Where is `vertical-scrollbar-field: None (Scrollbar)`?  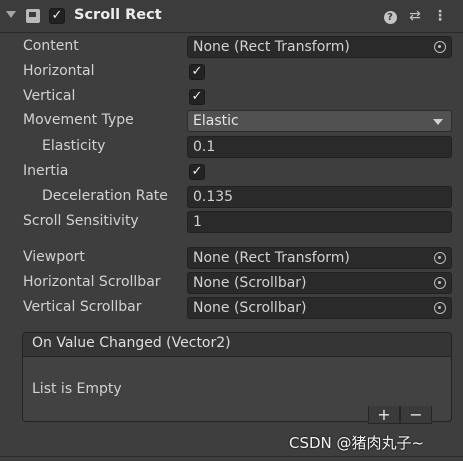 vertical-scrollbar-field: None (Scrollbar) is located at coordinates (319, 308).